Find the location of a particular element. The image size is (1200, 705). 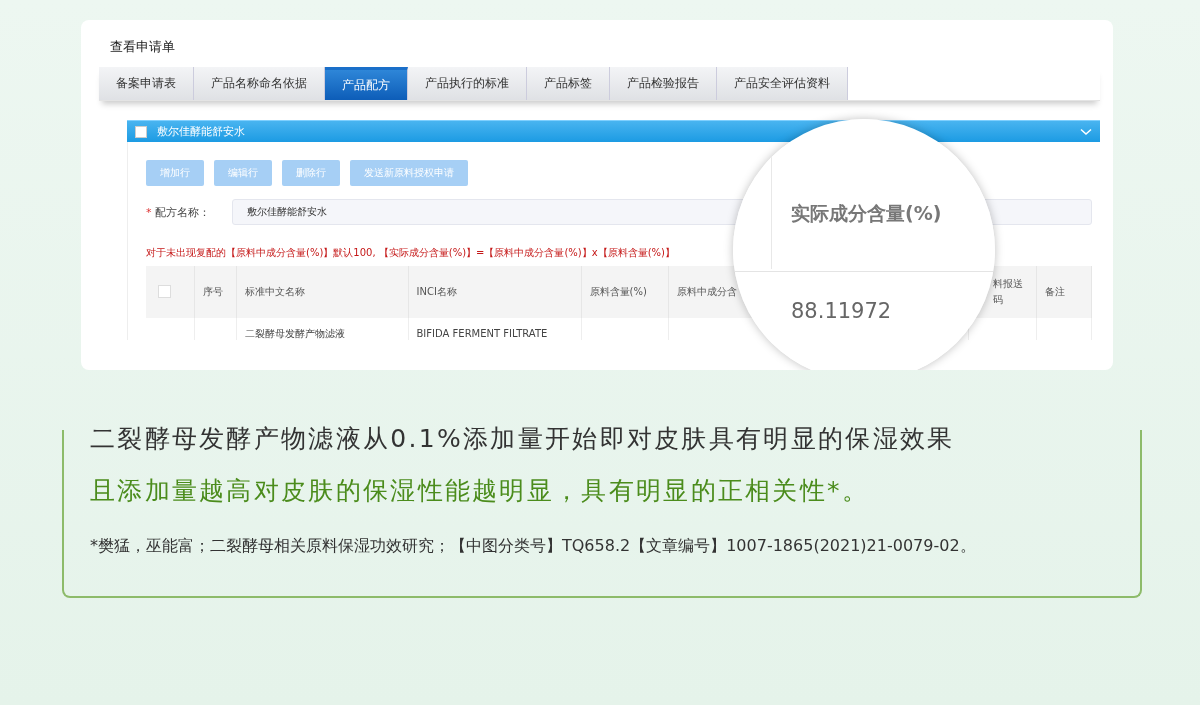

column-header: 原料含量(%) is located at coordinates (624, 292).